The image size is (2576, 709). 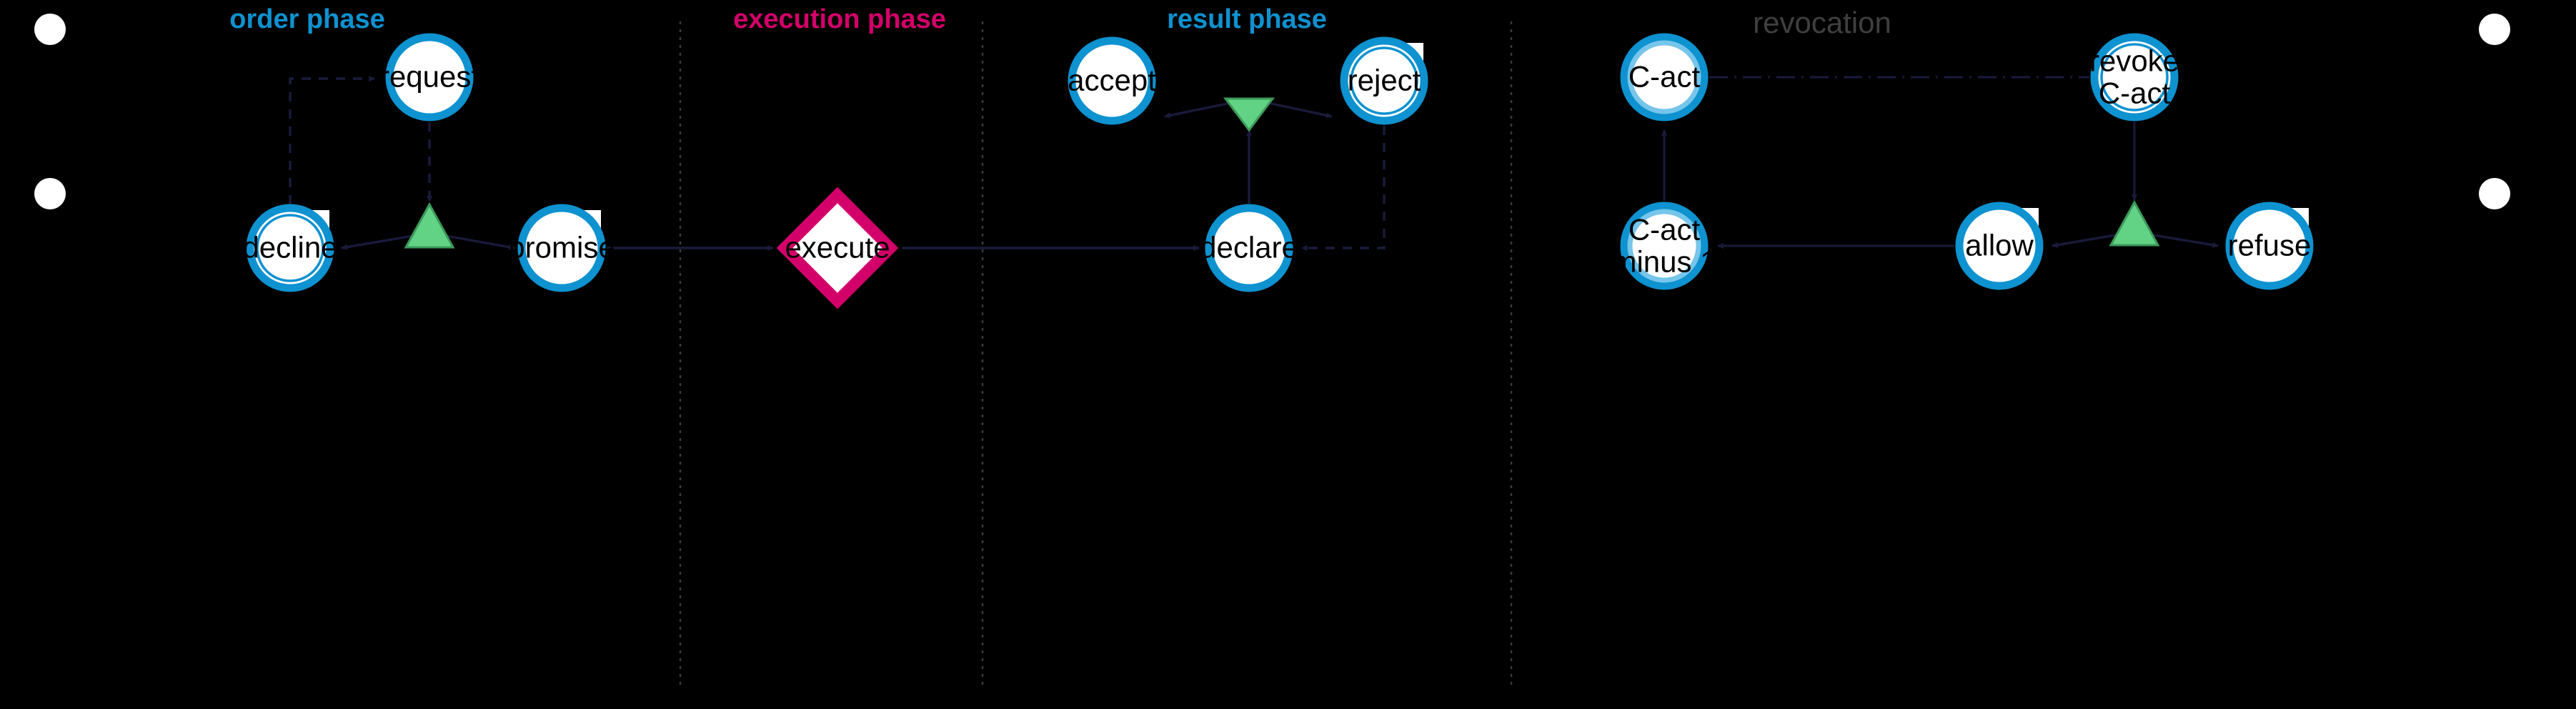 I want to click on node-execute-diamond, so click(x=837, y=248).